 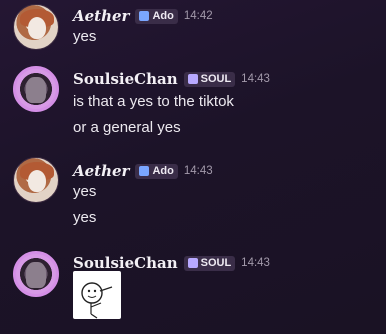 What do you see at coordinates (97, 300) in the screenshot?
I see `sticker-drawing` at bounding box center [97, 300].